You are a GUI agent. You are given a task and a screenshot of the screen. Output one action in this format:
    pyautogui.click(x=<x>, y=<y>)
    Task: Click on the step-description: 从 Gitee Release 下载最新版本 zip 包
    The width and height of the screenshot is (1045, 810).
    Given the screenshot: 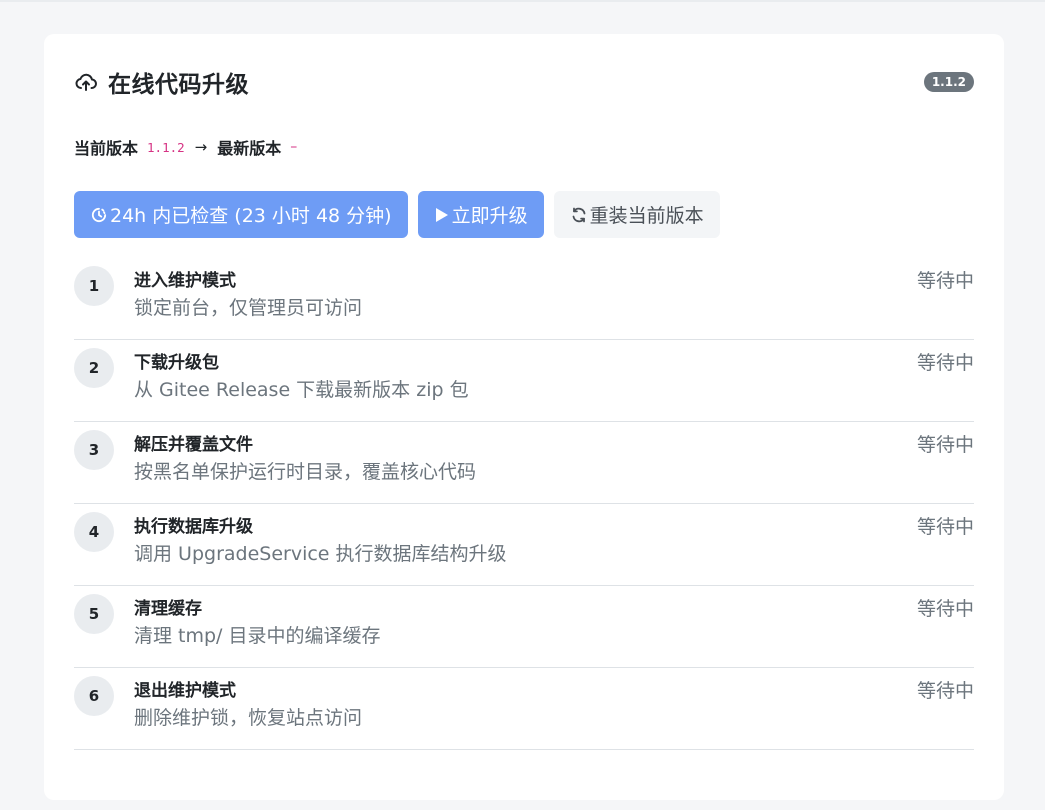 What is the action you would take?
    pyautogui.click(x=301, y=390)
    